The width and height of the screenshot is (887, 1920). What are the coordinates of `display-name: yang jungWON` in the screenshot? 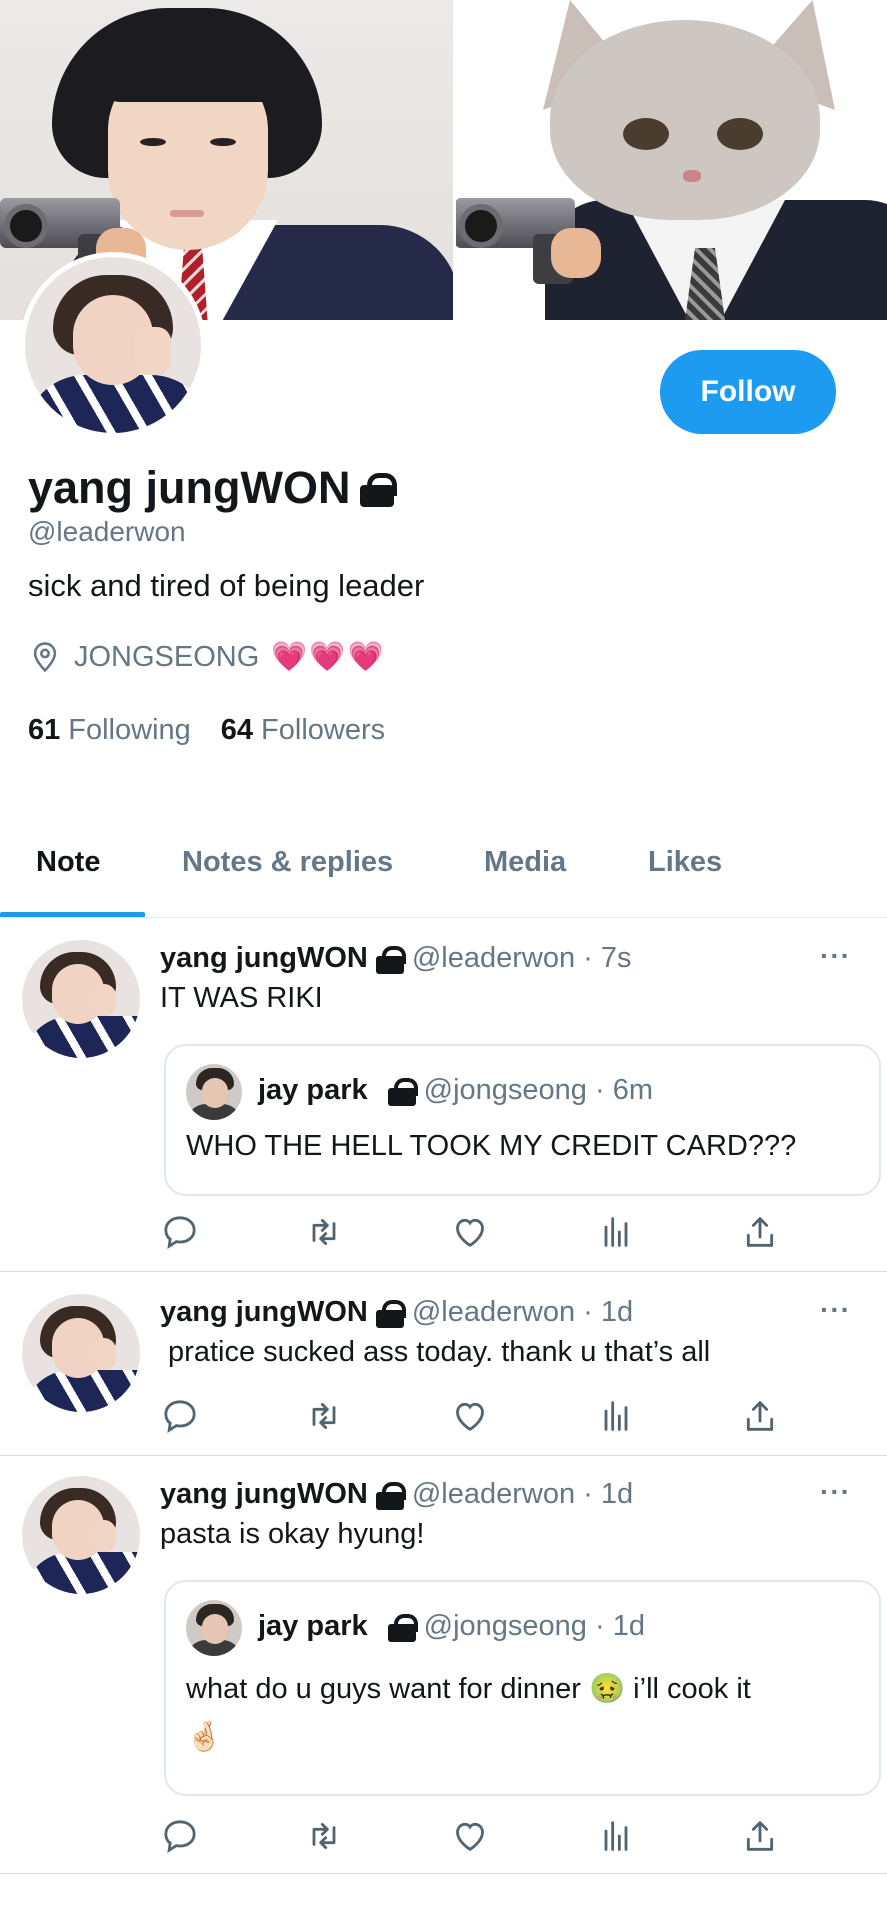 It's located at (189, 487).